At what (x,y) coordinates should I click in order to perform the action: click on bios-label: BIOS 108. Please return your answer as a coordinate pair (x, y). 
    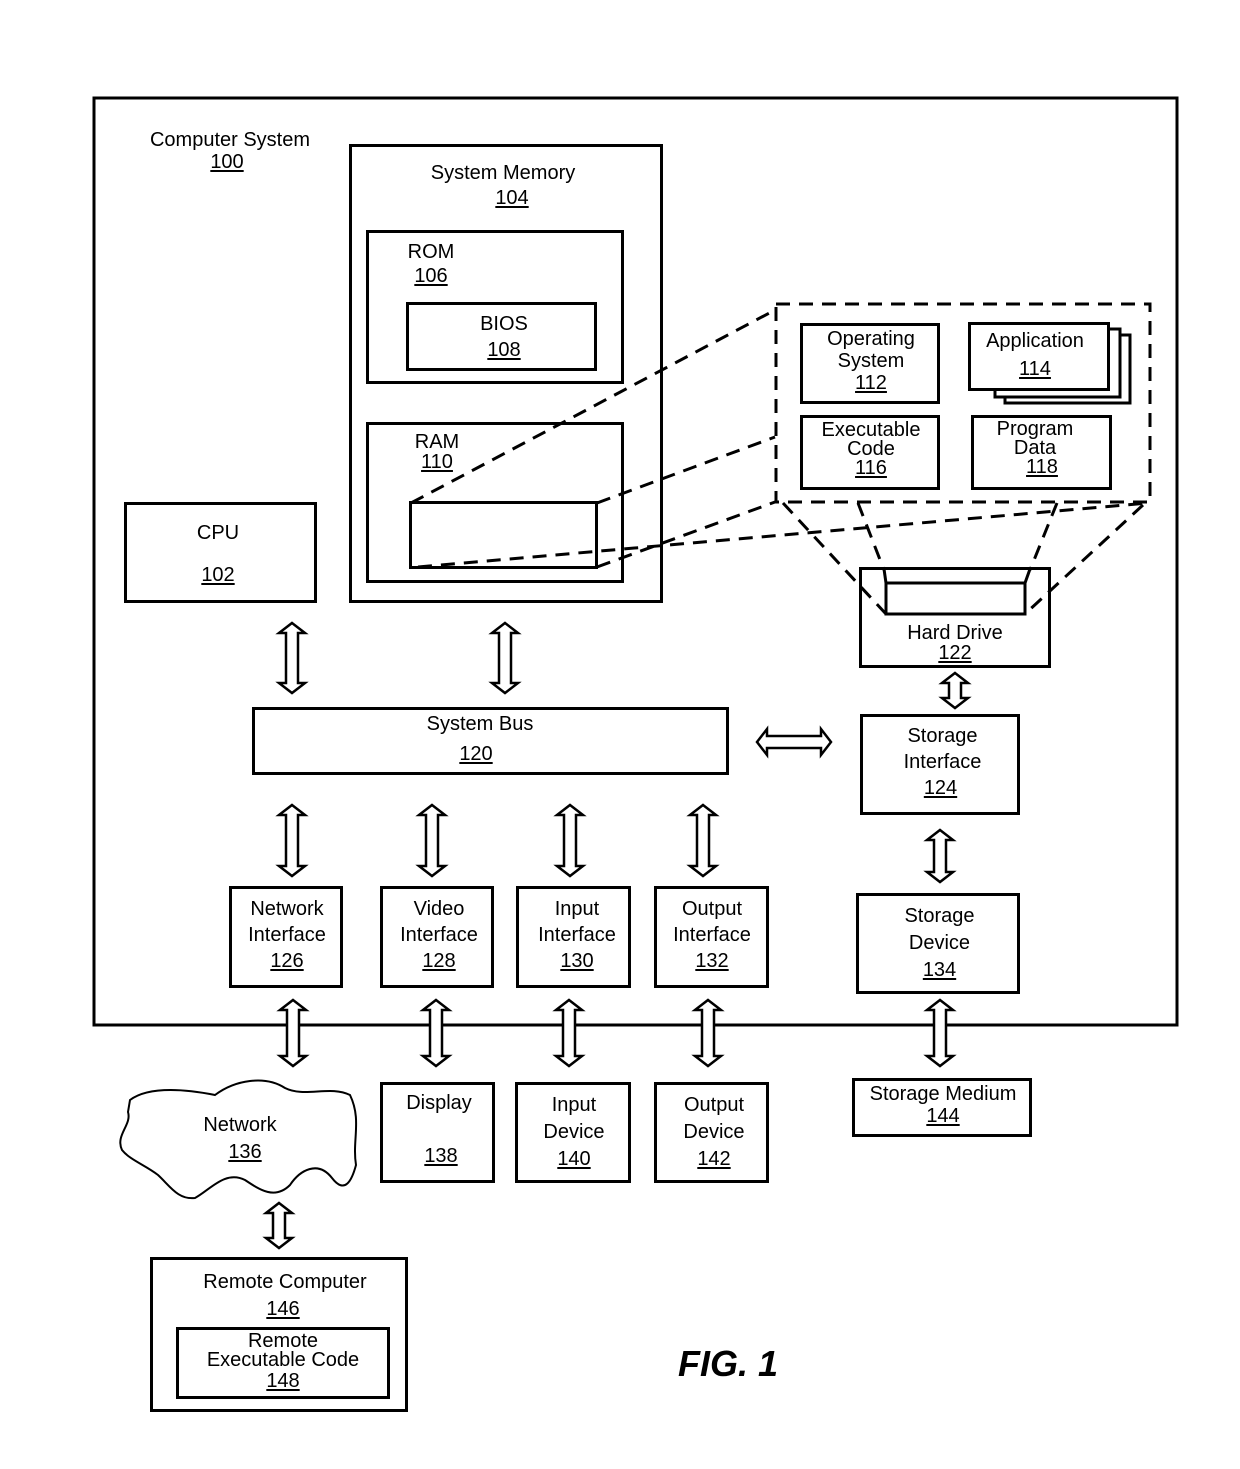
    Looking at the image, I should click on (504, 337).